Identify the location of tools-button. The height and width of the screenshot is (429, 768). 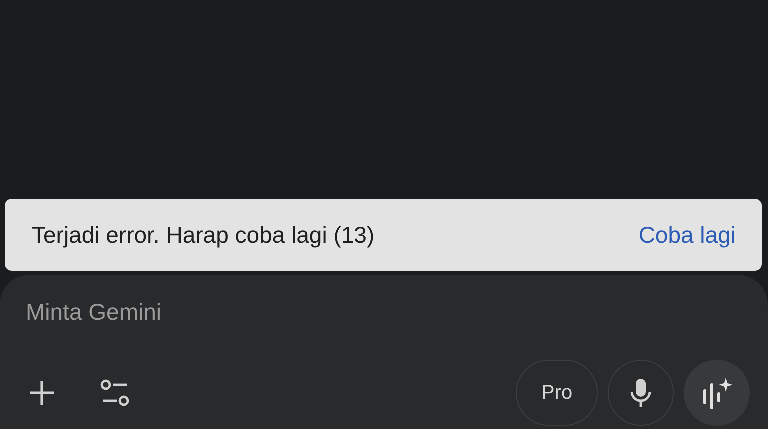
(115, 392).